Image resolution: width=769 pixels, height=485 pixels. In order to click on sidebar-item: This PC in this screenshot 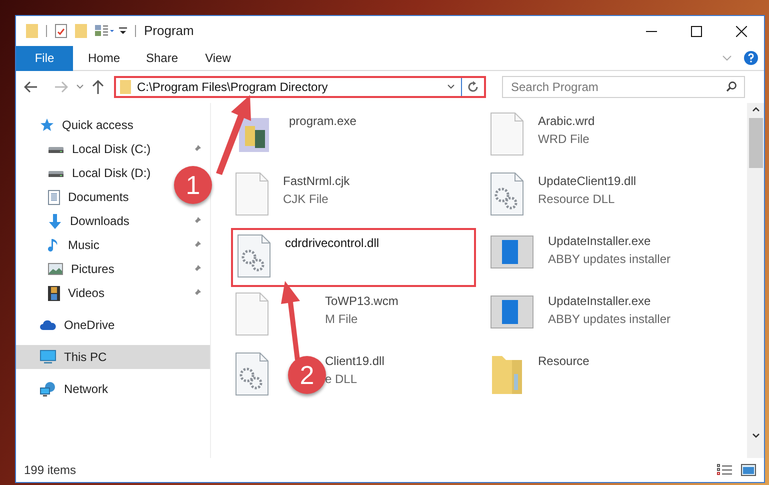, I will do `click(113, 357)`.